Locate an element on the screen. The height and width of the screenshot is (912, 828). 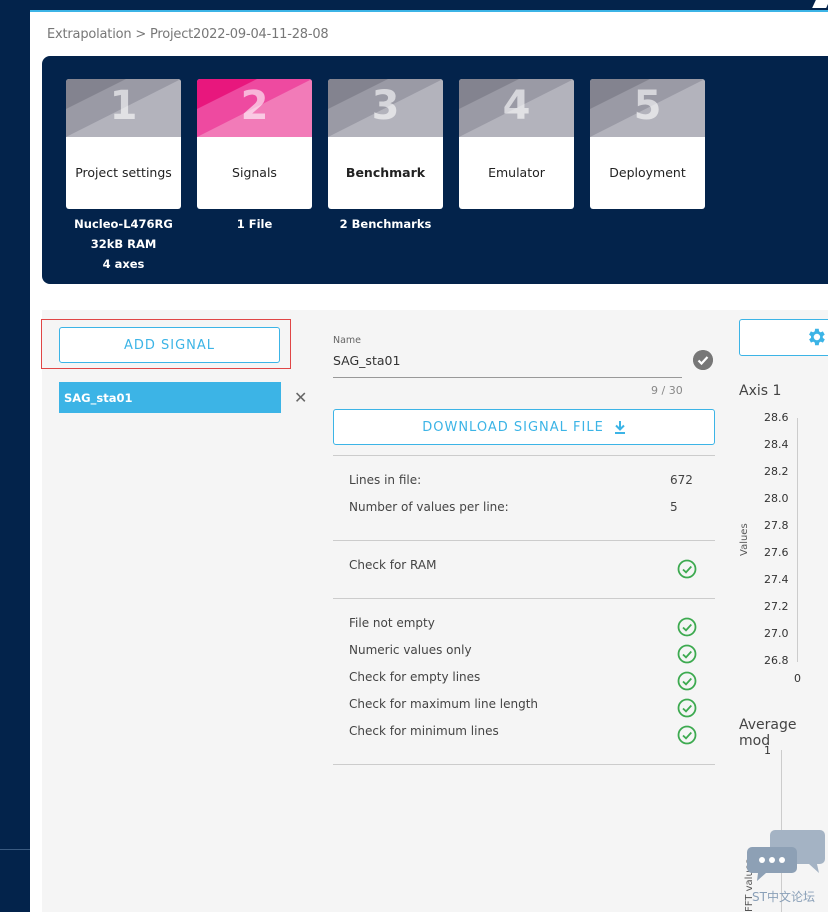
download-icon is located at coordinates (619, 427).